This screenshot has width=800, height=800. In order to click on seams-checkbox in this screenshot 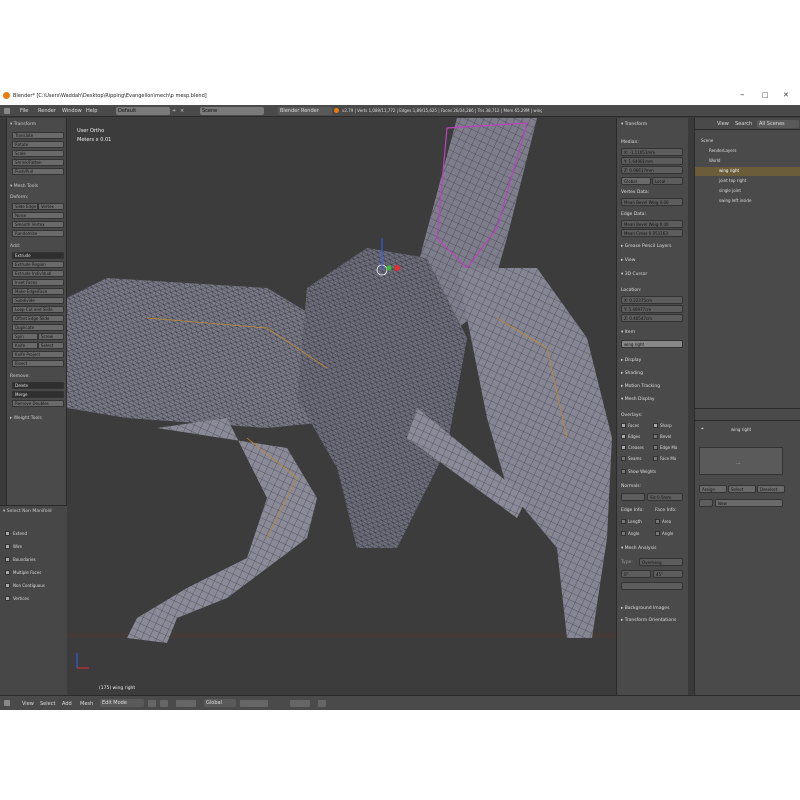, I will do `click(623, 458)`.